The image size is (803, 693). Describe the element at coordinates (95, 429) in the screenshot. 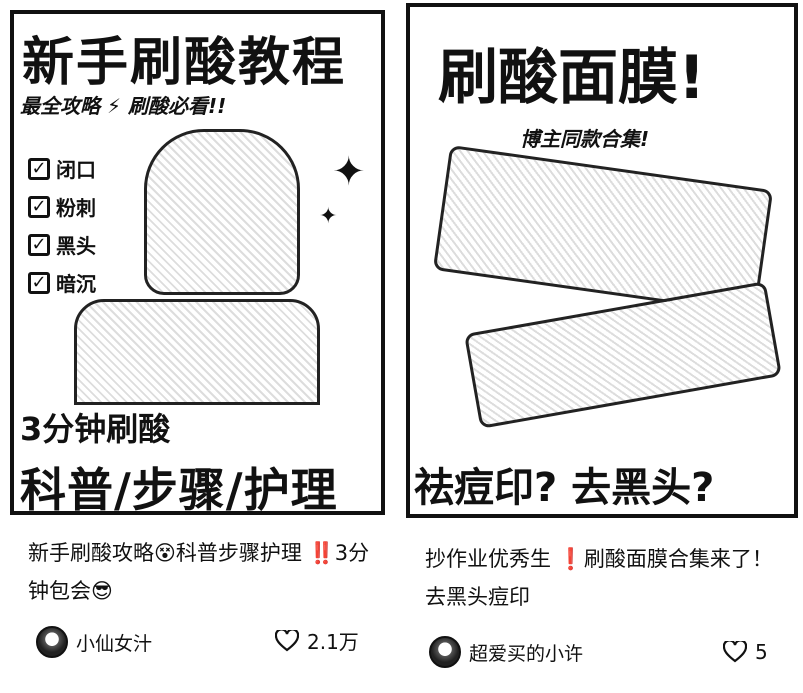

I see `cover-time-badge: 3分钟刷酸` at that location.